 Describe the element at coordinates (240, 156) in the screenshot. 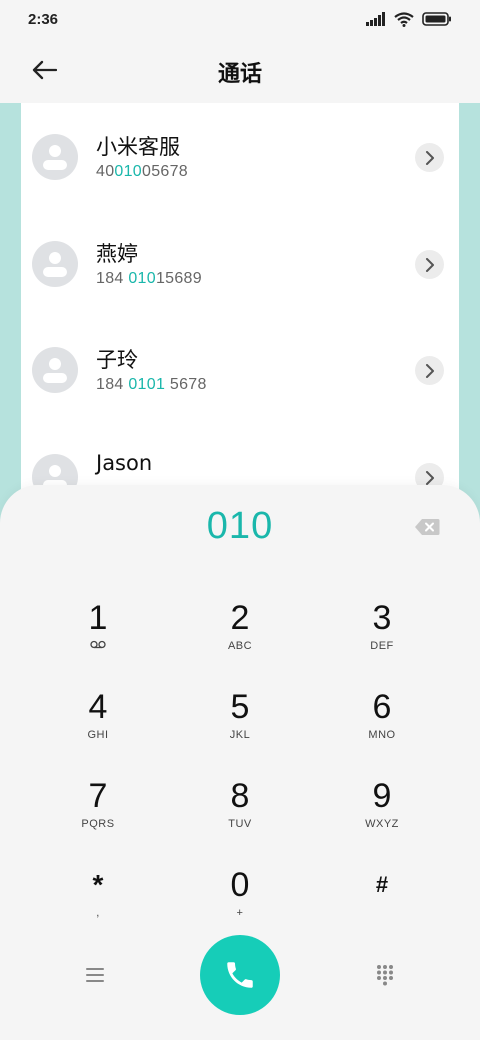

I see `contact-row: 小米客服 4001005678` at that location.